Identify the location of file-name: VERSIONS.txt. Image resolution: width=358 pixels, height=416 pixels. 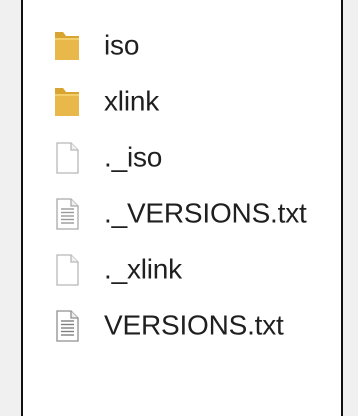
(194, 325).